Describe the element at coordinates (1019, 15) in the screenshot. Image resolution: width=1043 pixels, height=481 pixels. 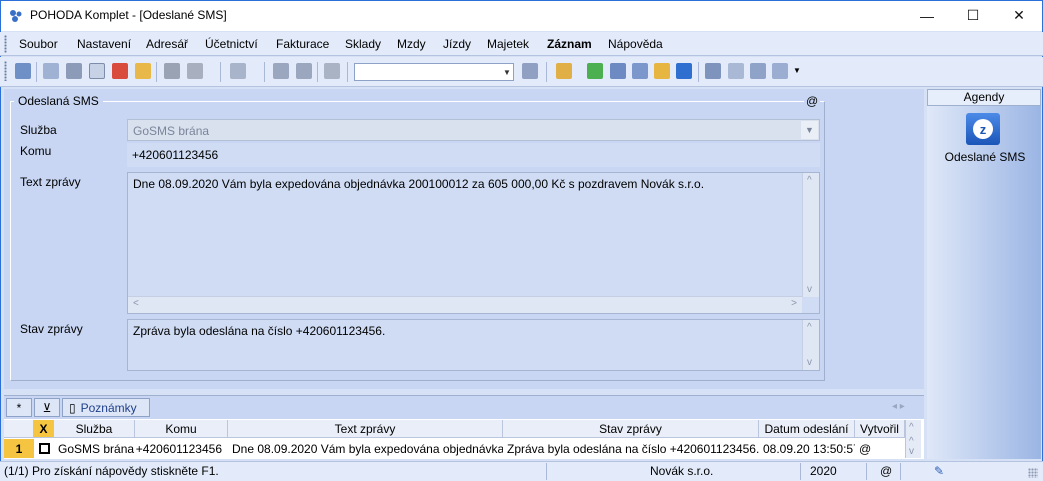
I see `close-button: ✕` at that location.